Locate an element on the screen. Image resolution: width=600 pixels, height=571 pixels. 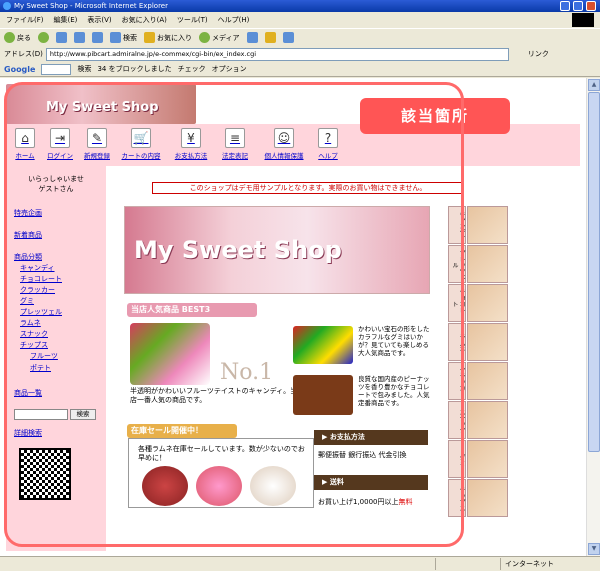
side-tab-snack: スナック is located at coordinates (457, 420).